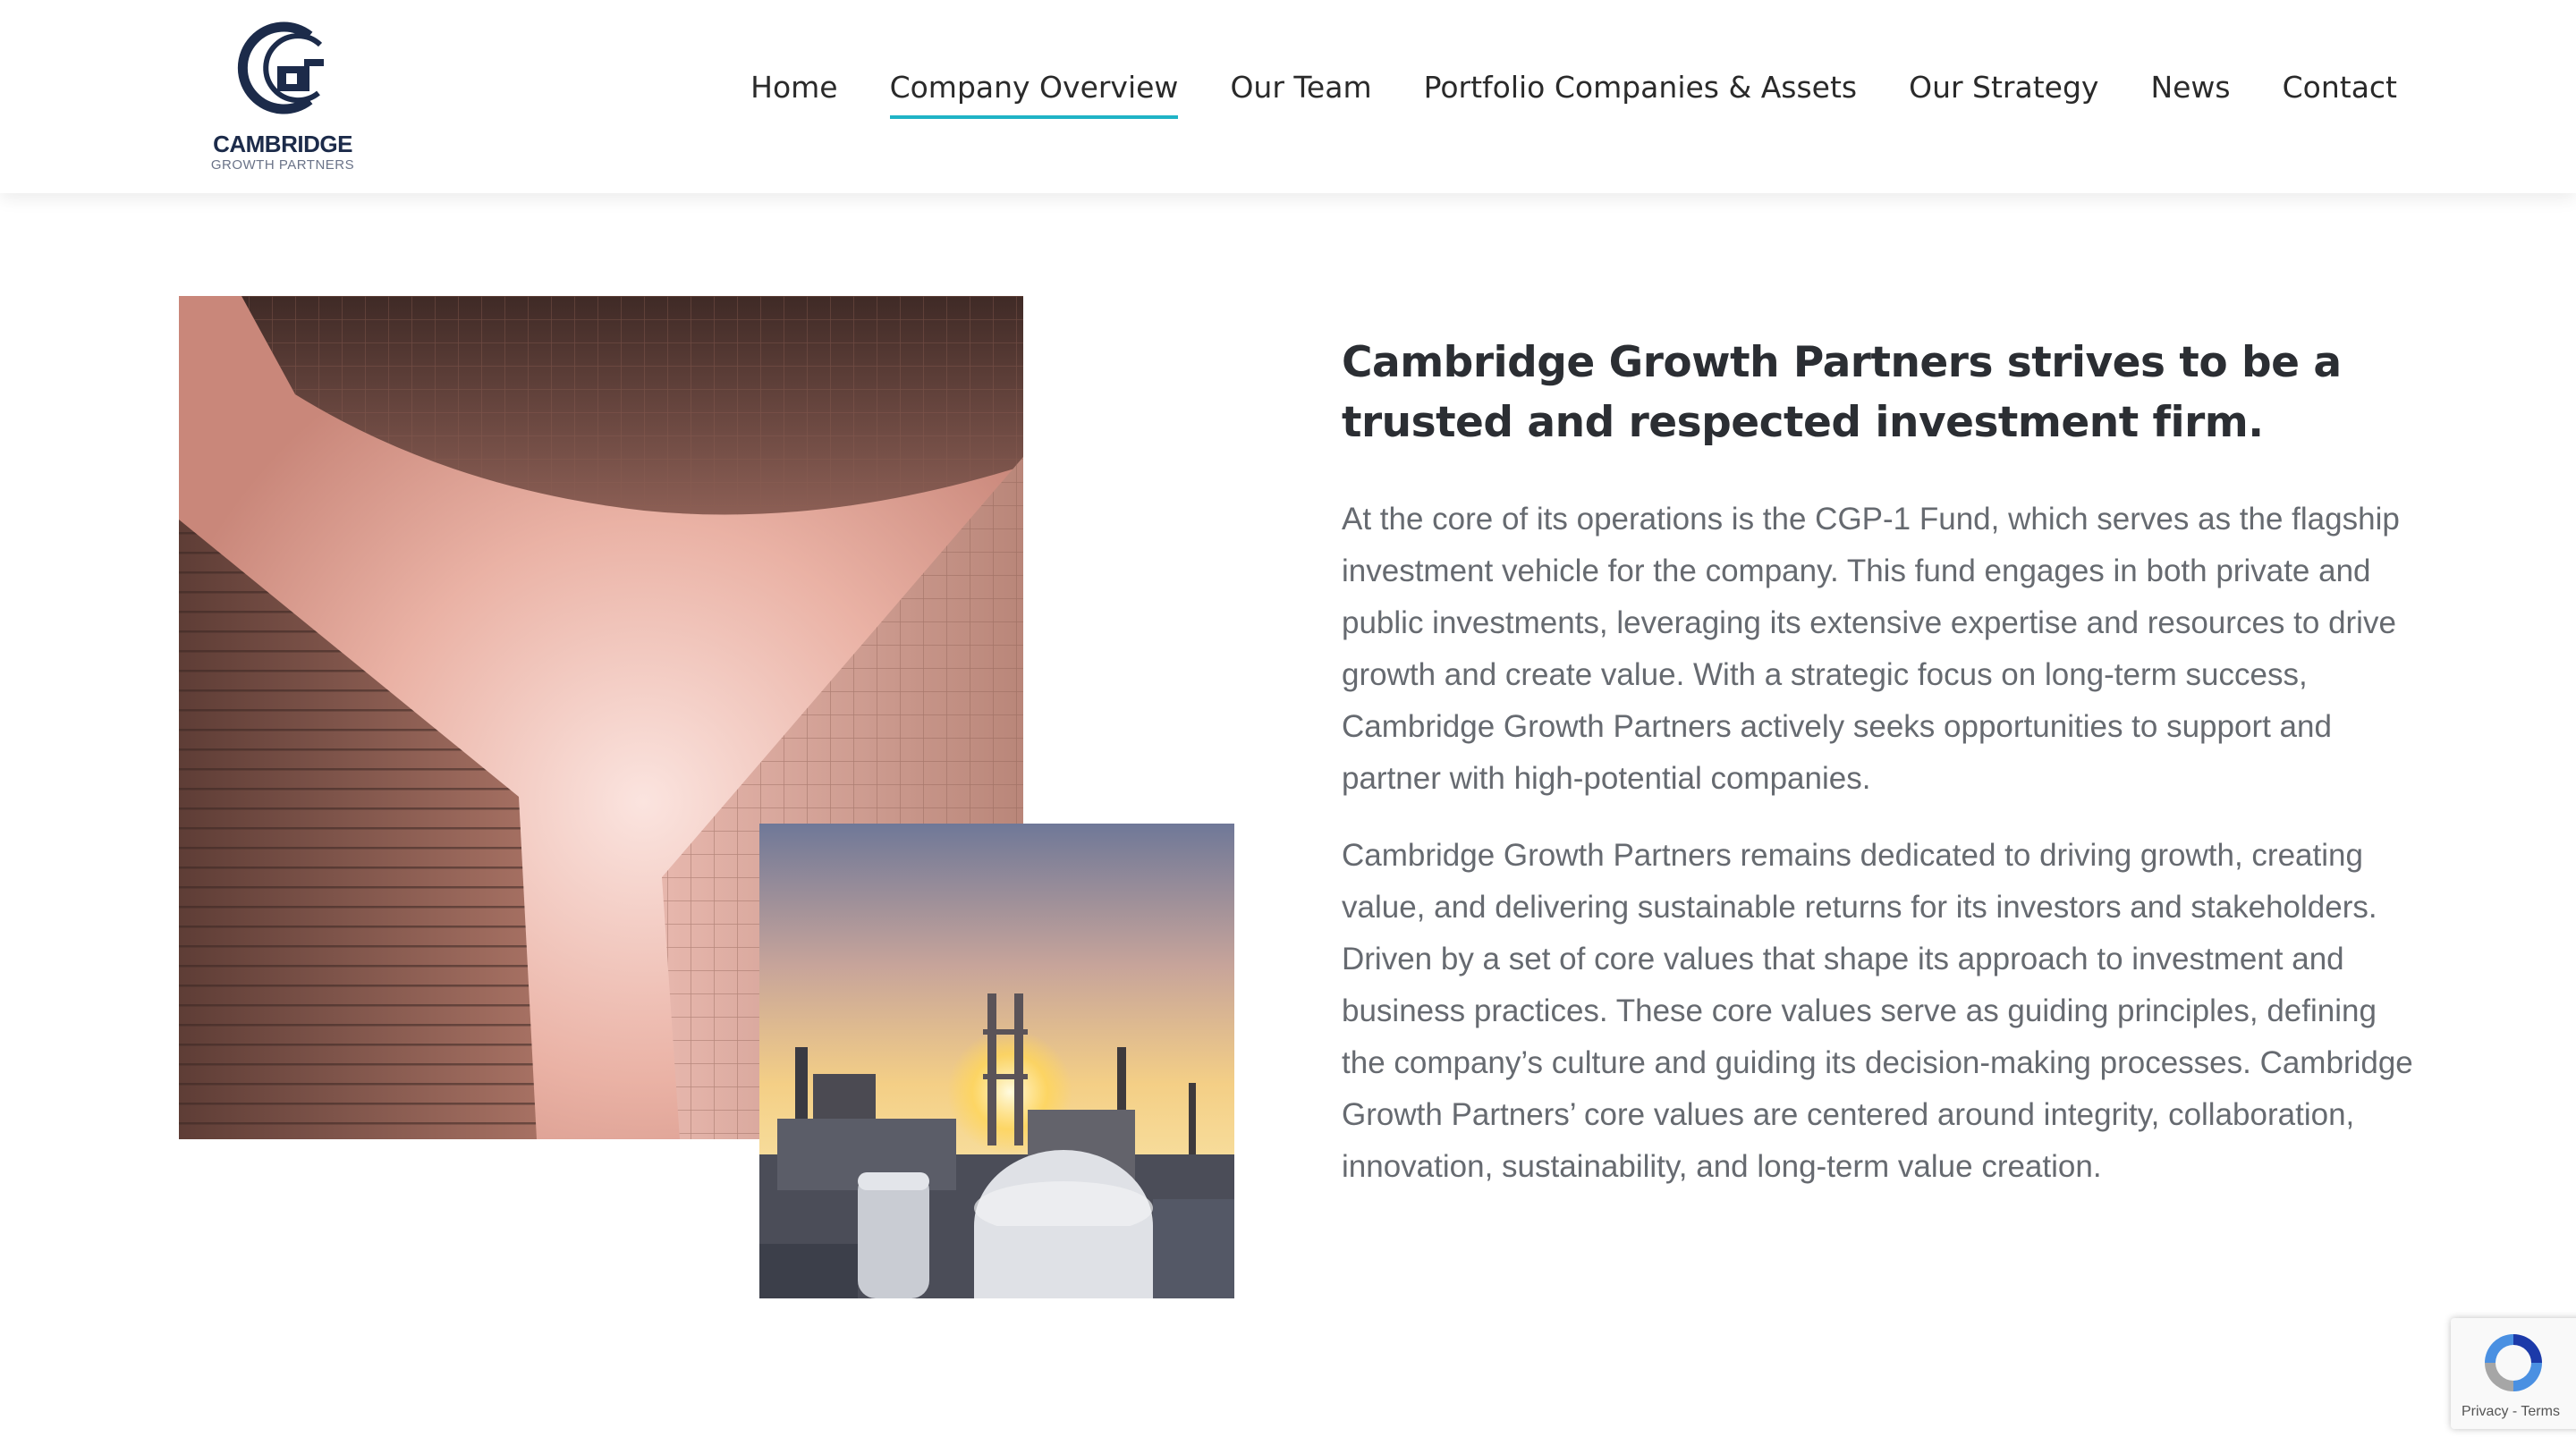  What do you see at coordinates (1300, 92) in the screenshot?
I see `nav-item-our-team: Our Team` at bounding box center [1300, 92].